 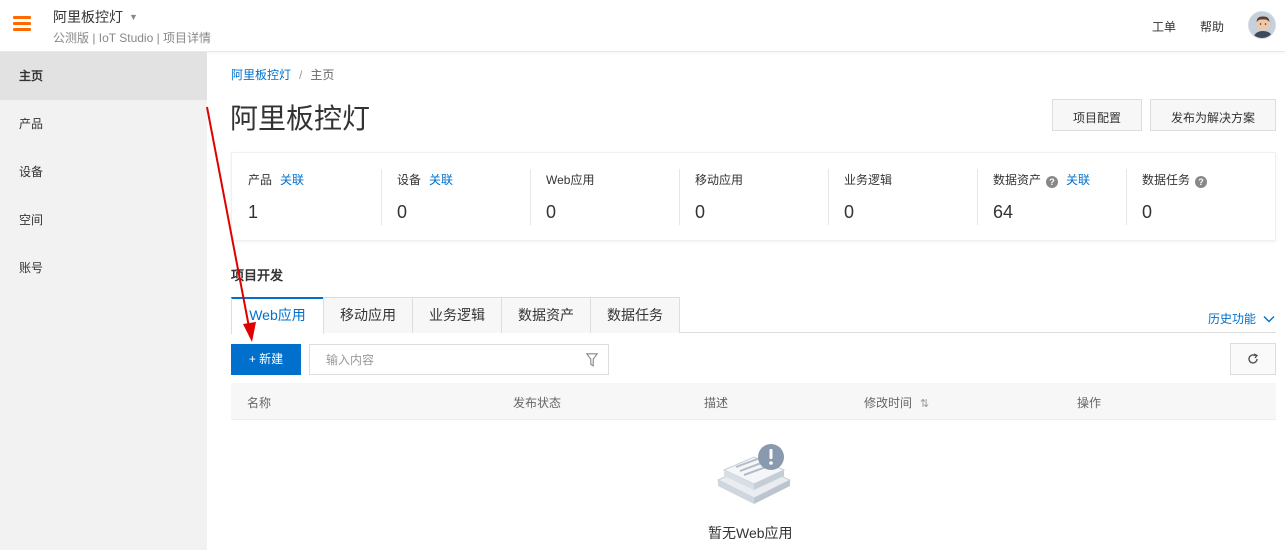 What do you see at coordinates (368, 315) in the screenshot?
I see `tab-mobile-app: 移动应用` at bounding box center [368, 315].